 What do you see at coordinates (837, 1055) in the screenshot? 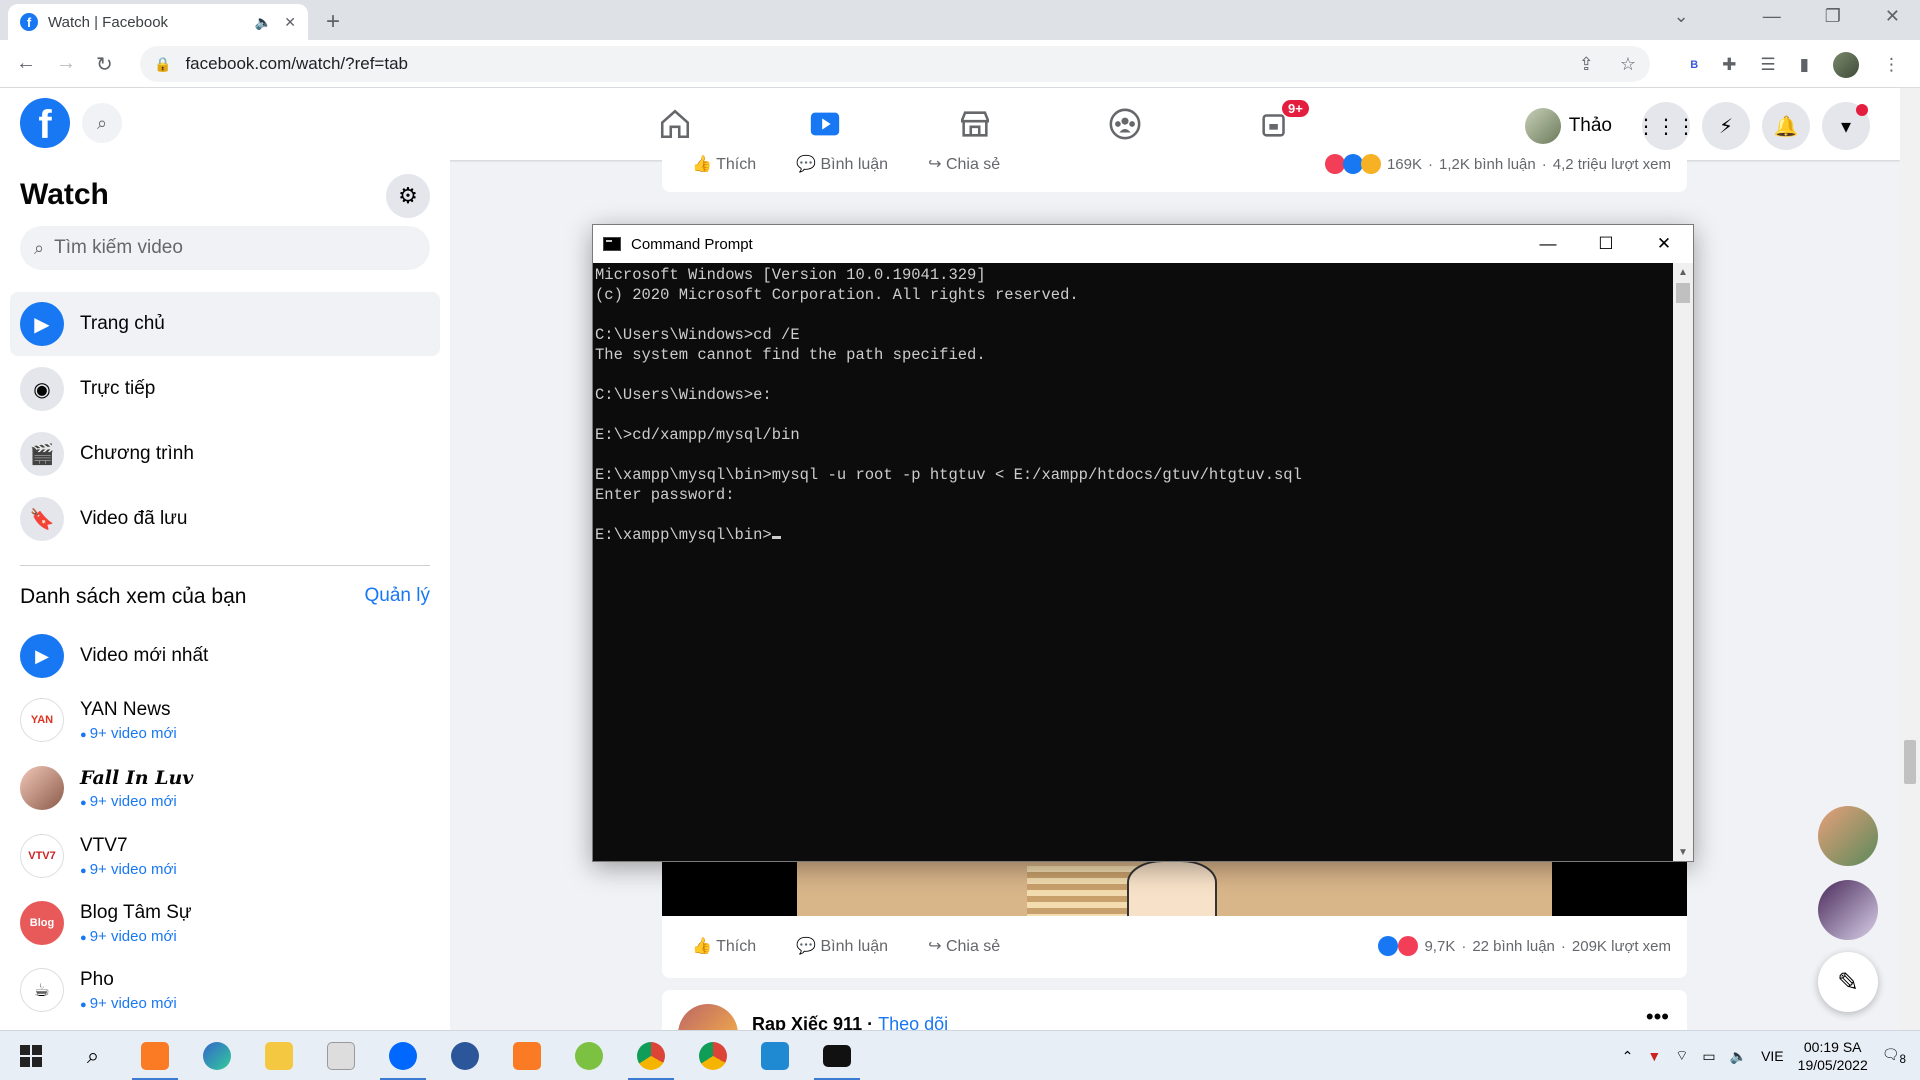
I see `cmd-icon` at bounding box center [837, 1055].